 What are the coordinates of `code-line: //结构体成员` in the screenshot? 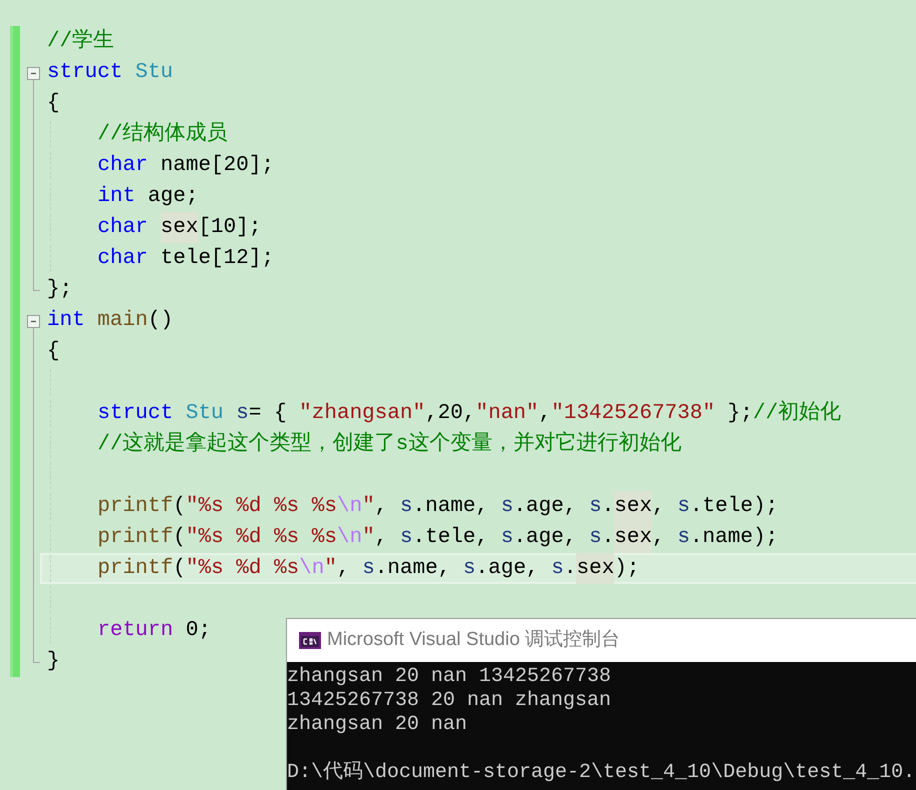 It's located at (135, 134).